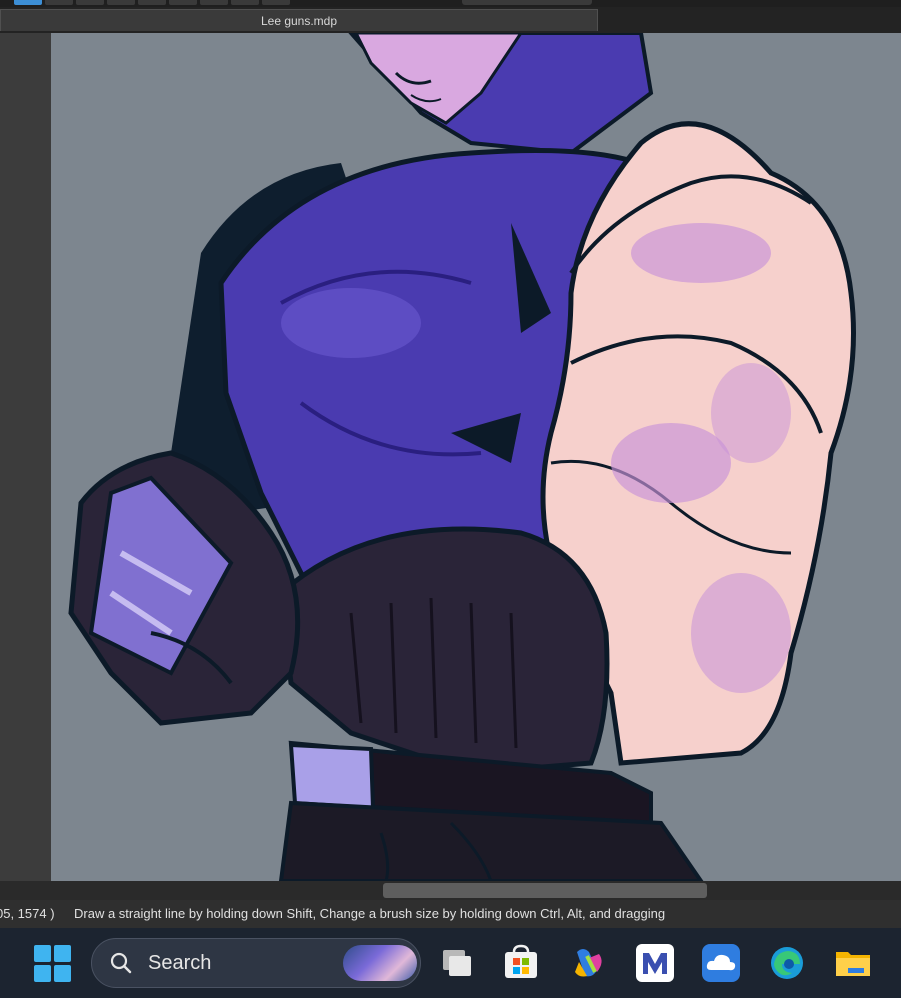  Describe the element at coordinates (180, 963) in the screenshot. I see `search-label: Search` at that location.